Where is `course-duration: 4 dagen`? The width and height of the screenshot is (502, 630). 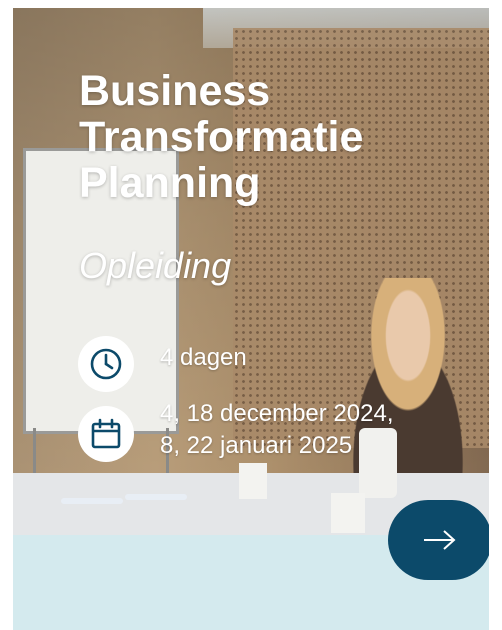 course-duration: 4 dagen is located at coordinates (203, 357).